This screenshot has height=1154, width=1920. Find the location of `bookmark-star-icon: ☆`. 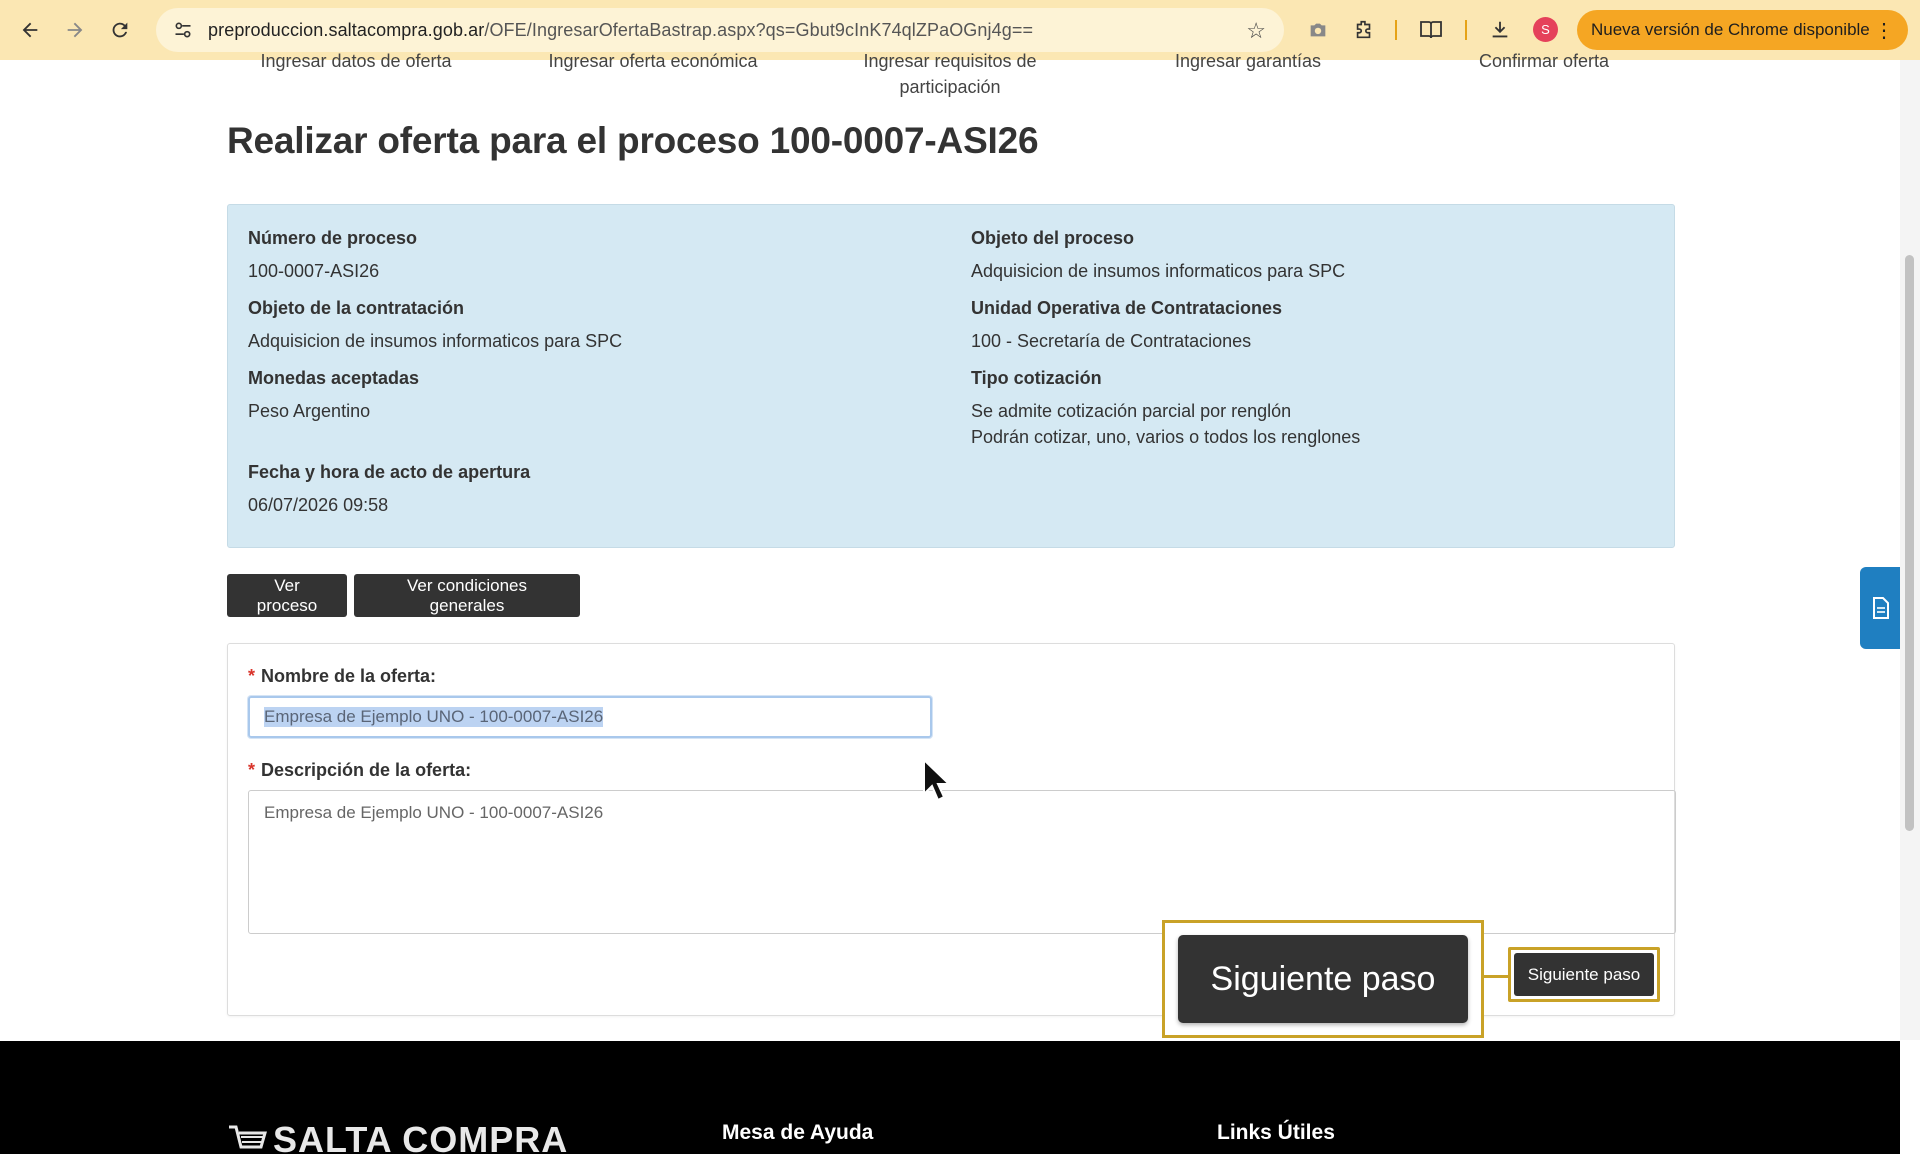

bookmark-star-icon: ☆ is located at coordinates (1256, 31).